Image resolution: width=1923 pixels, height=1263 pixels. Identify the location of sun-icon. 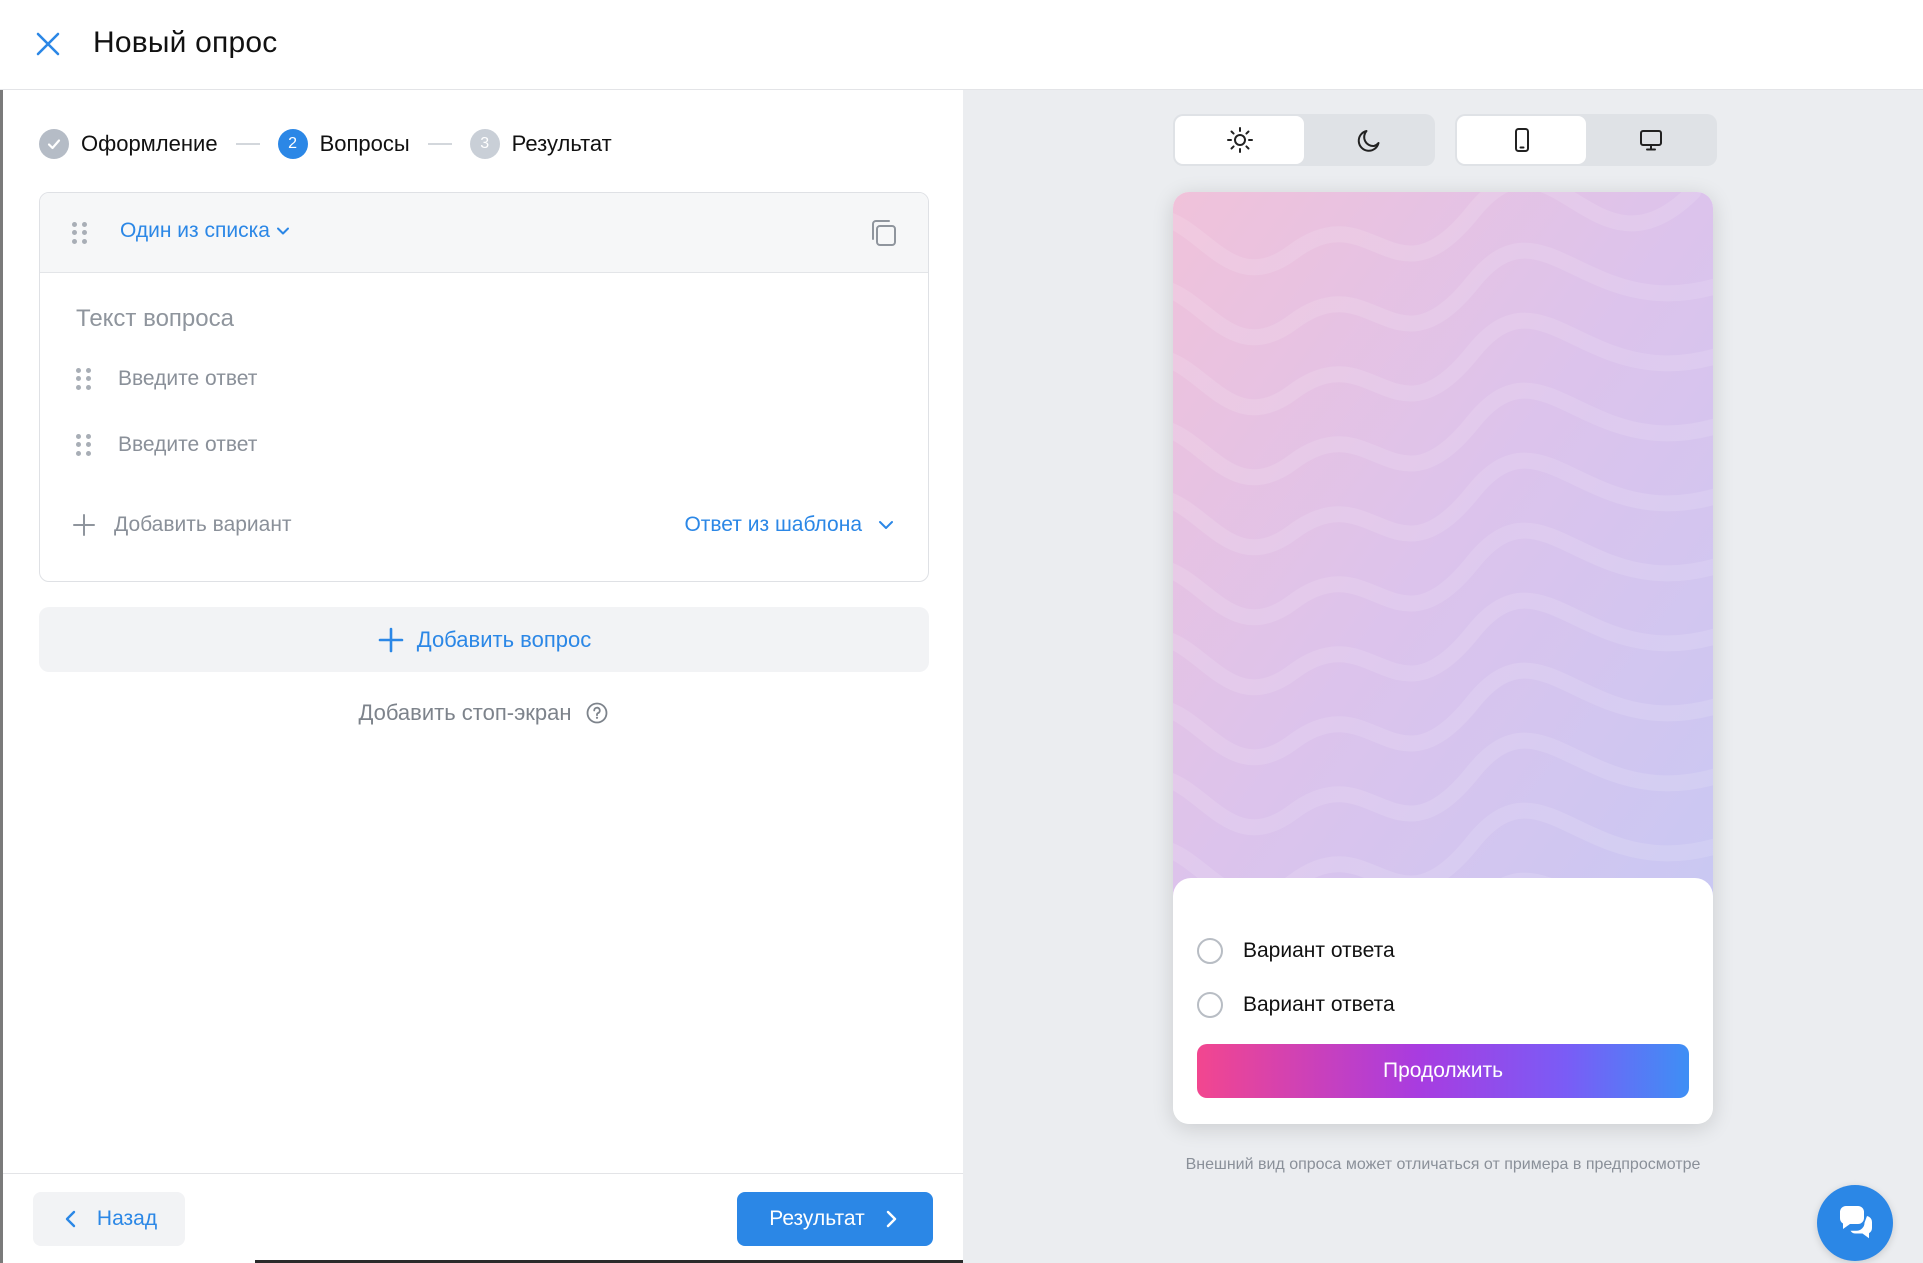
(1239, 140).